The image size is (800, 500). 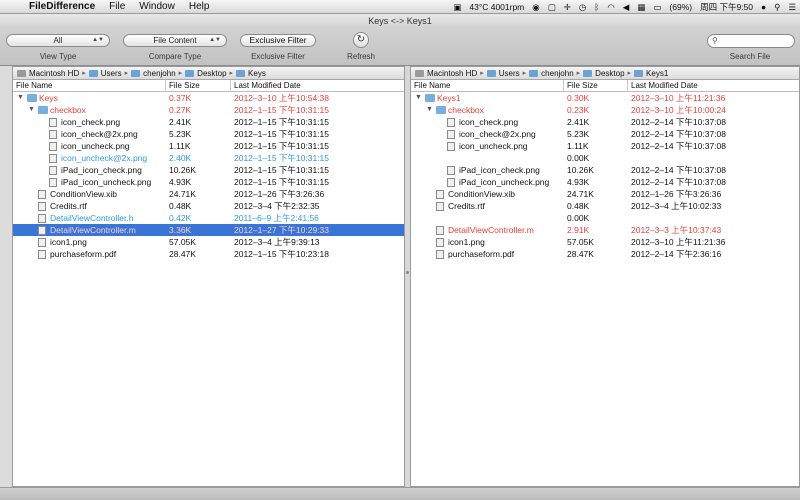 What do you see at coordinates (83, 194) in the screenshot?
I see `file-name: ConditionView.xib` at bounding box center [83, 194].